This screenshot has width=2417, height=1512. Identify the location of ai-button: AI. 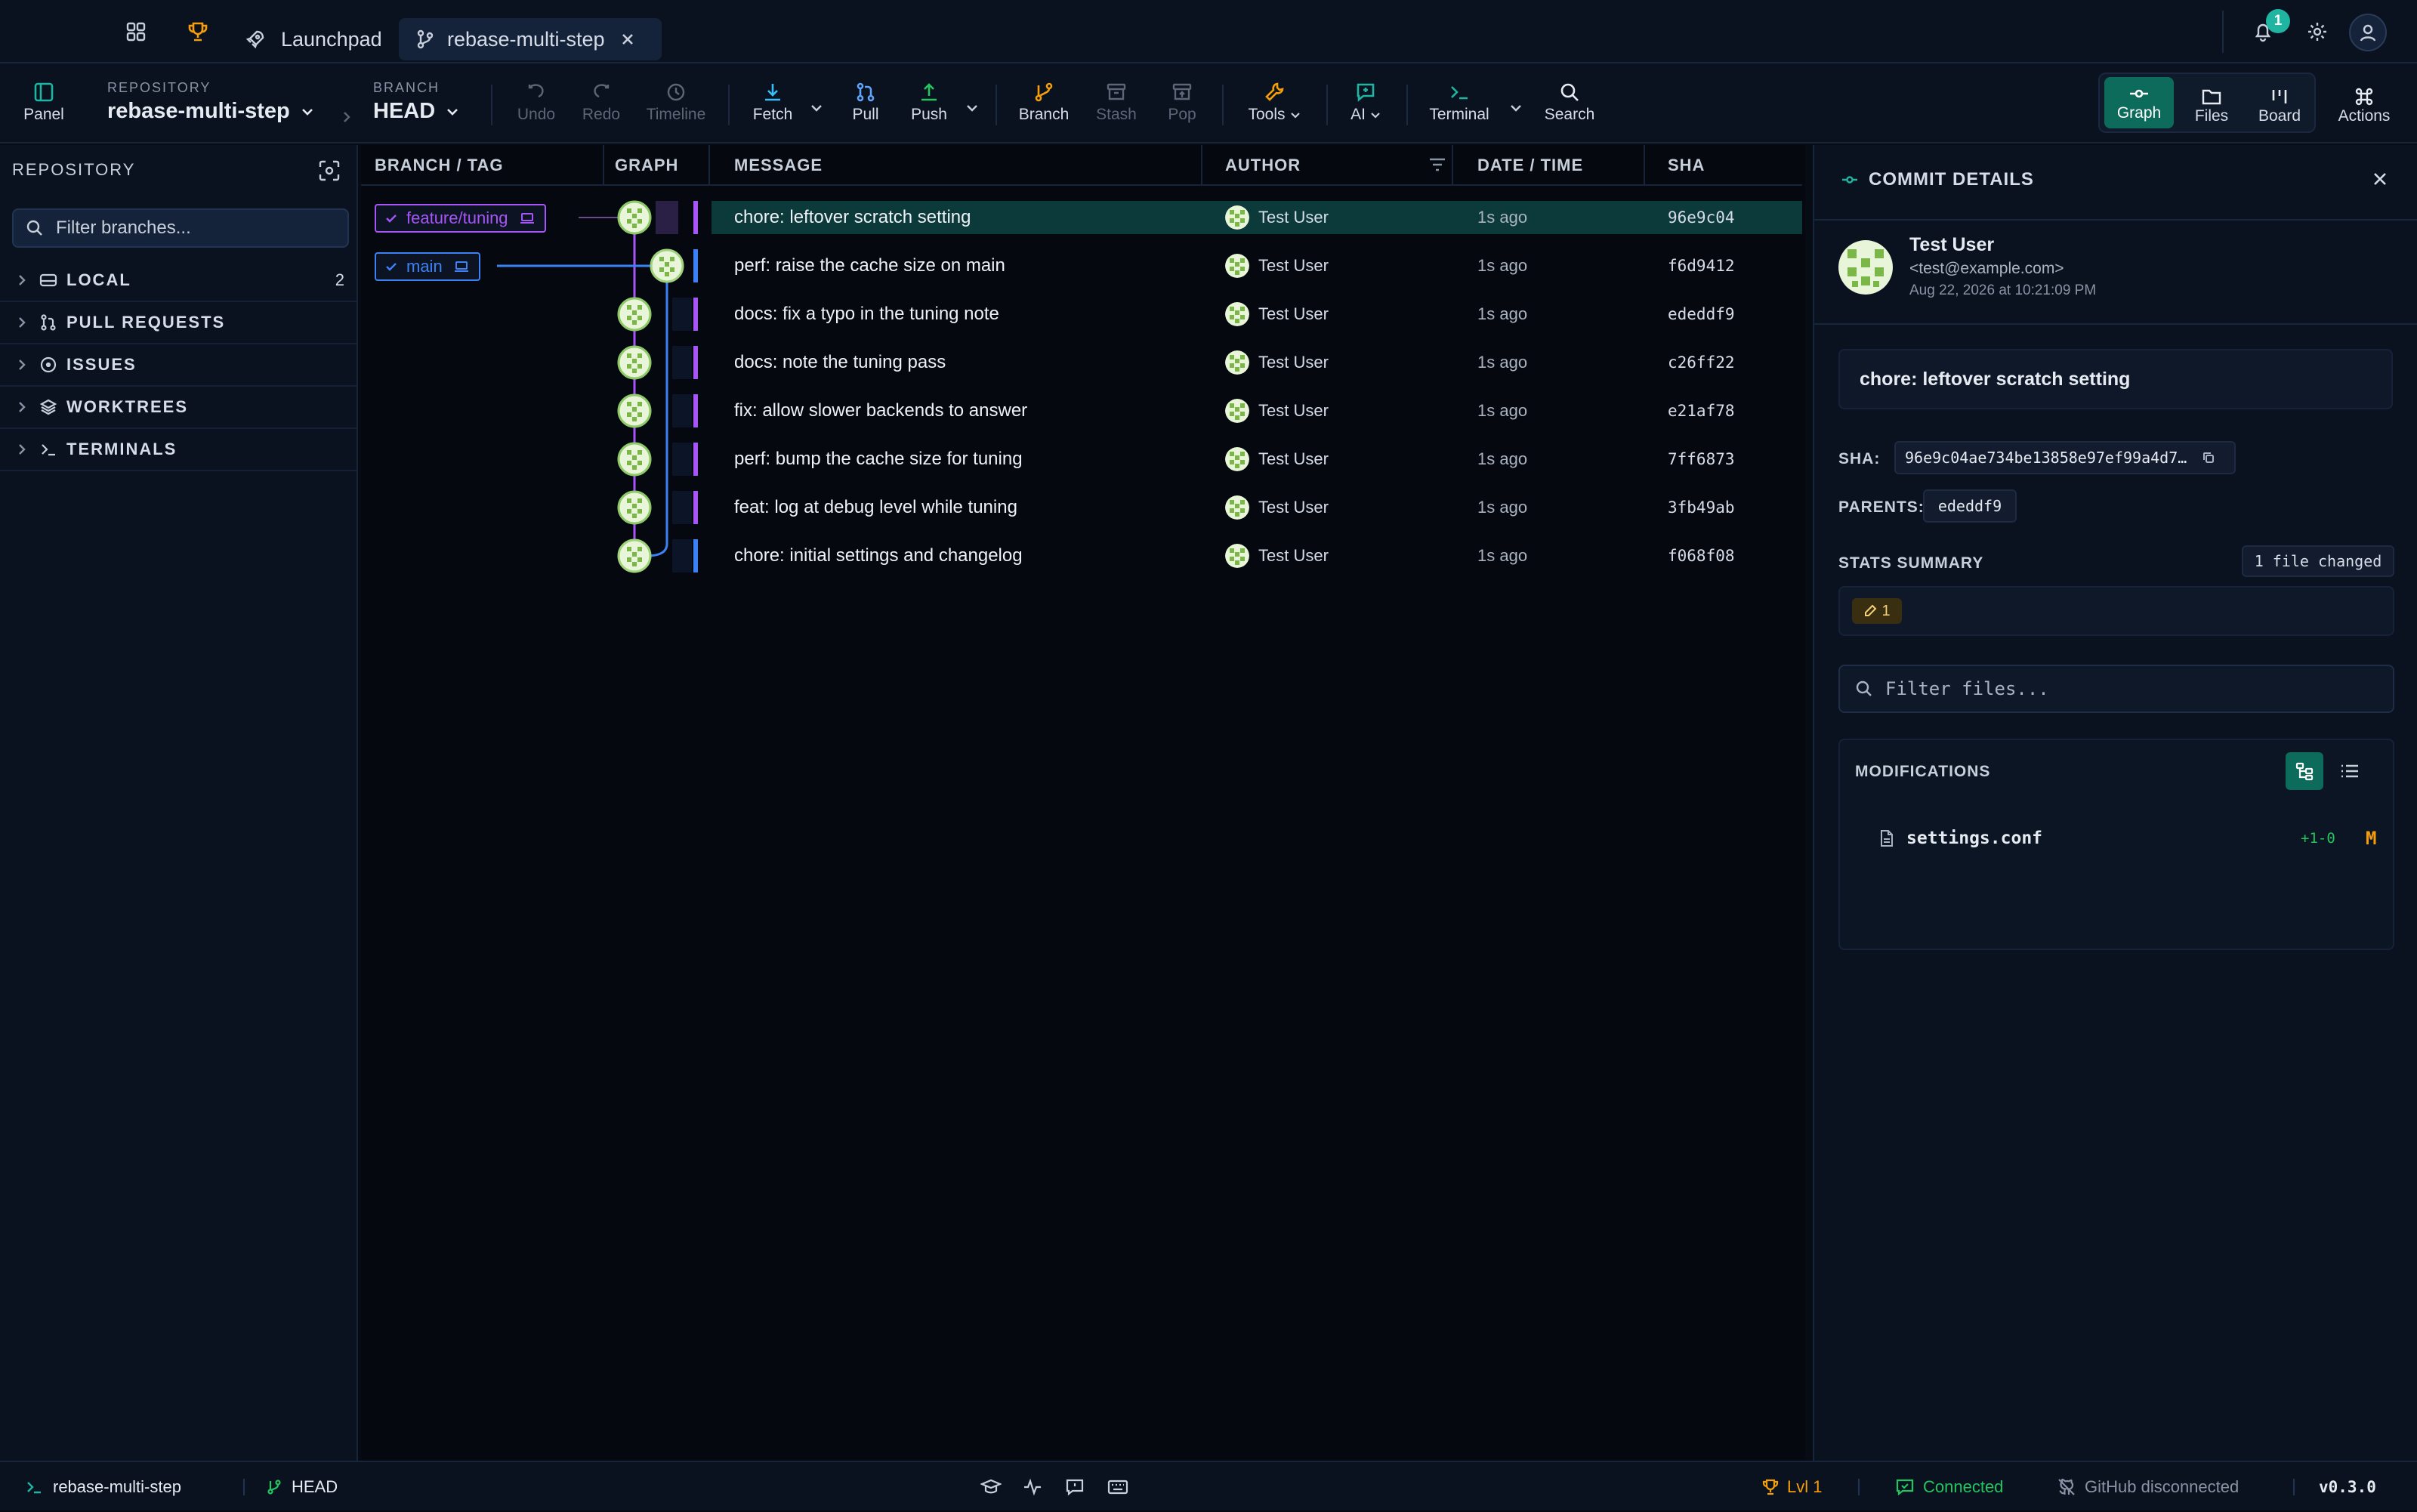
(1365, 101).